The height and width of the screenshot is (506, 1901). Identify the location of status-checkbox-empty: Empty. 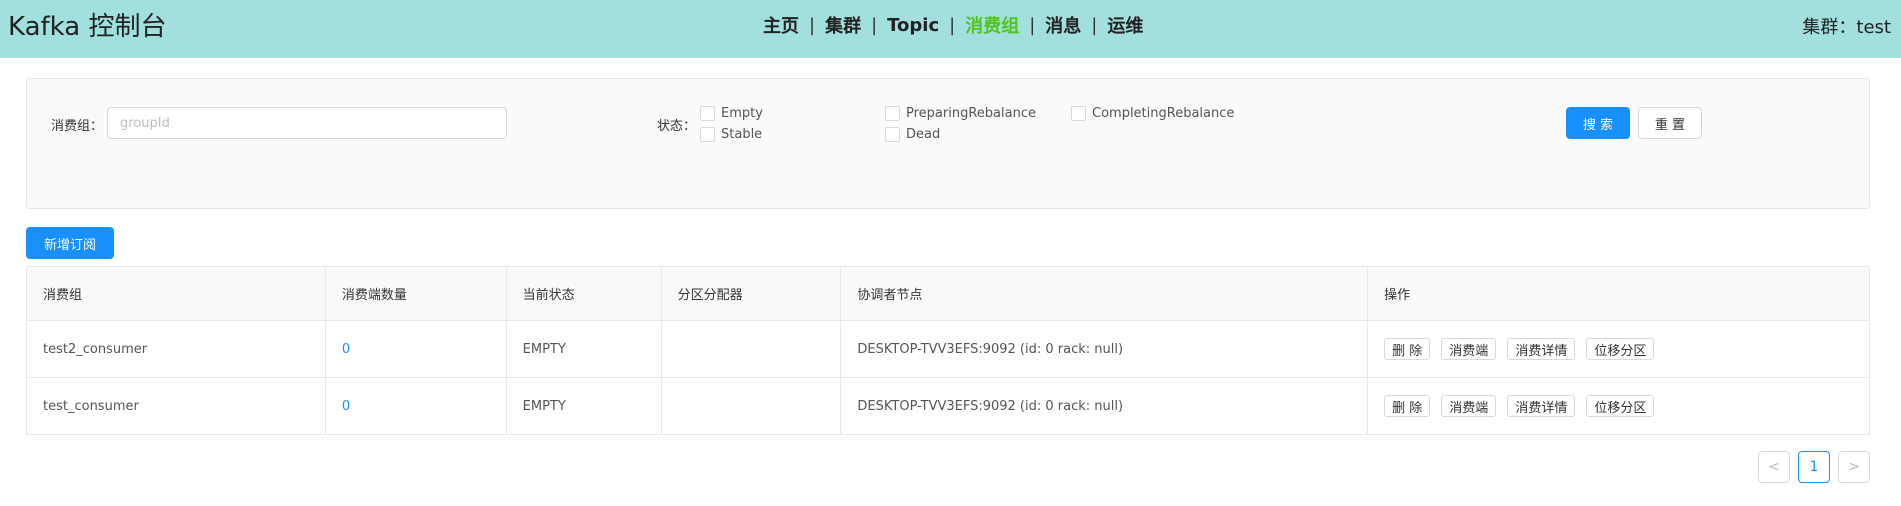
(731, 113).